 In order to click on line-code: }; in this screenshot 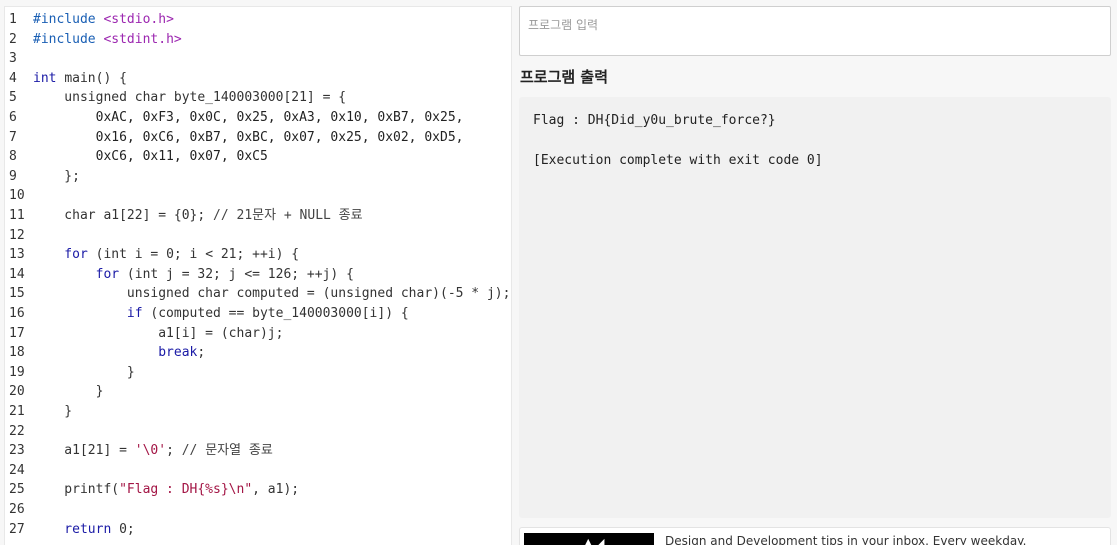, I will do `click(56, 177)`.